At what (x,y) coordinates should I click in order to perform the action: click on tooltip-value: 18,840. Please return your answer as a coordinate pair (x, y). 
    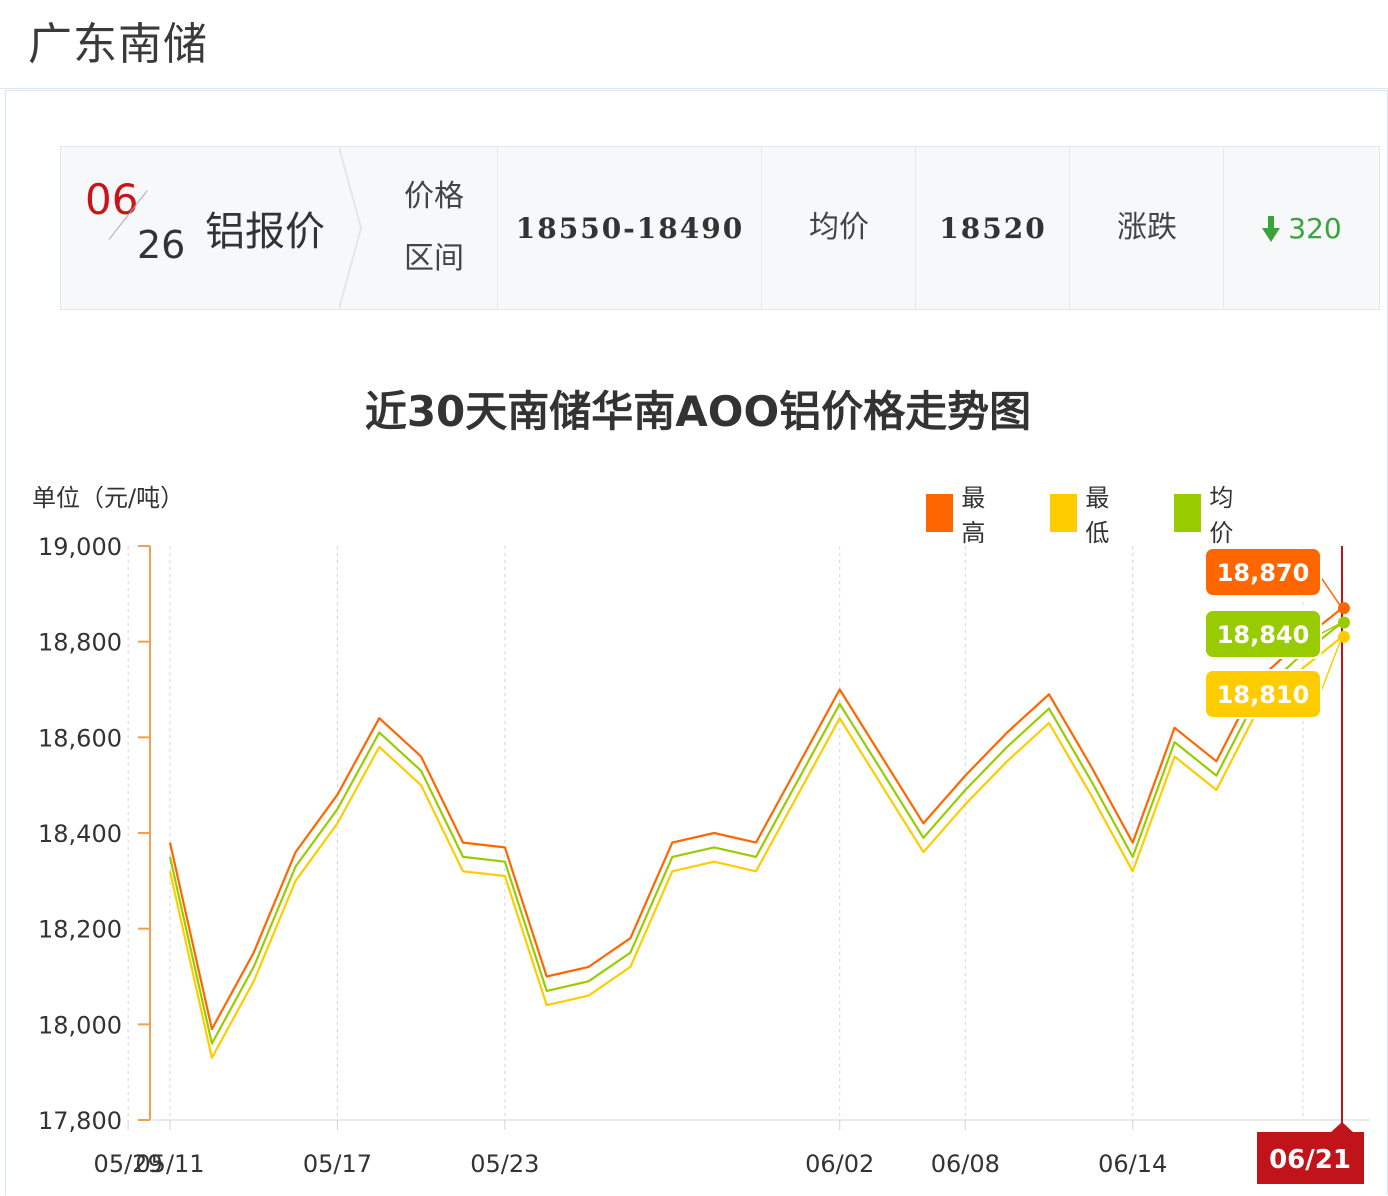
    Looking at the image, I should click on (1263, 635).